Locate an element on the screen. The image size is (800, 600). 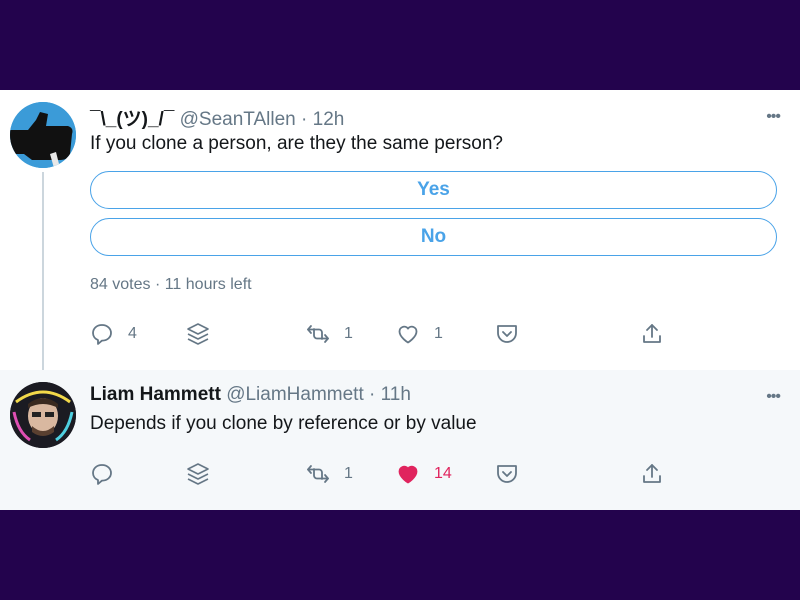
poll-meta: 84 votes · 11 hours left is located at coordinates (171, 285).